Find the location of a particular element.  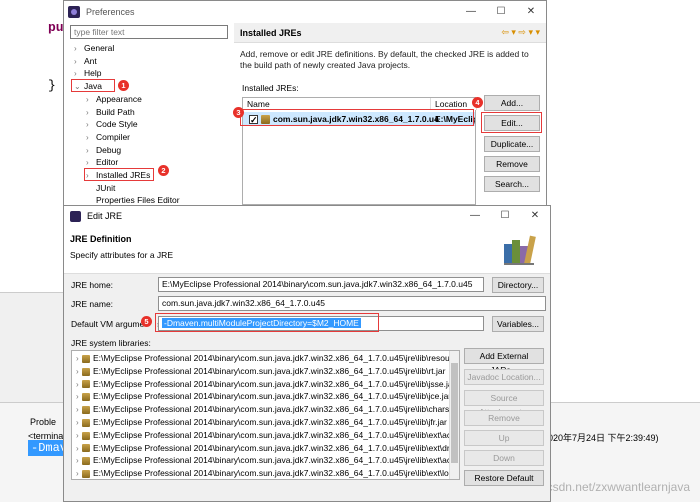

edit-jre-titlebar: Edit JRE — ☐ ✕ is located at coordinates (307, 216).